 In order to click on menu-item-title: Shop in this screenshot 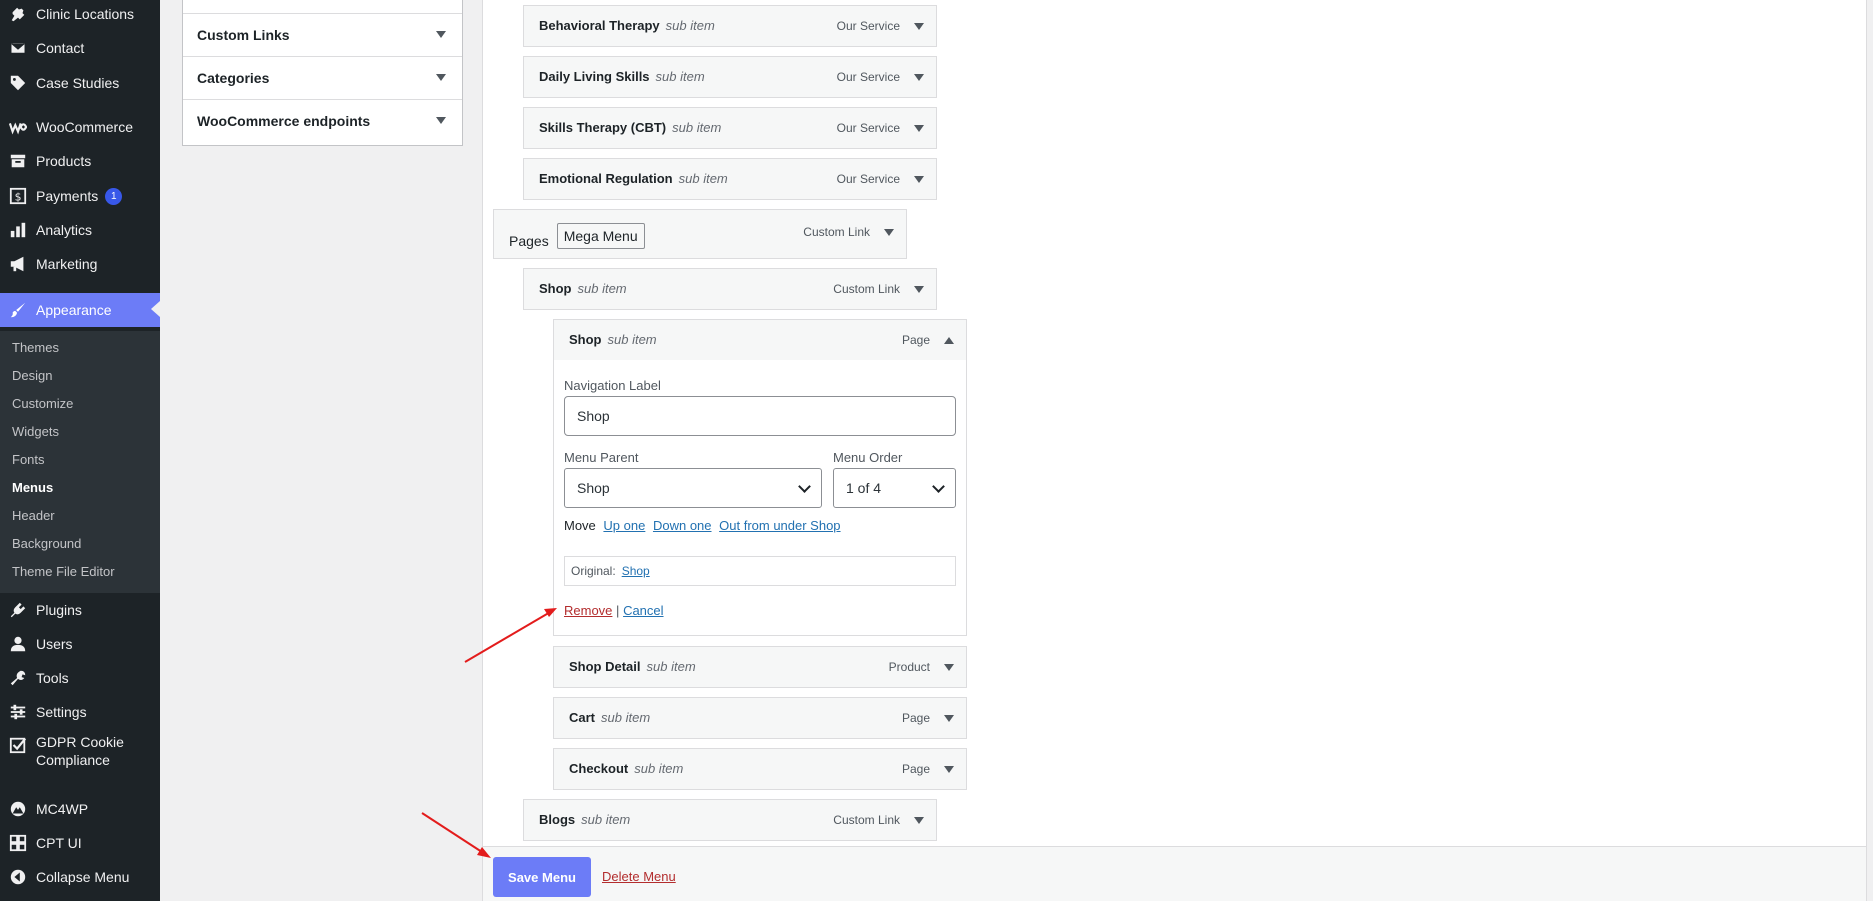, I will do `click(555, 288)`.